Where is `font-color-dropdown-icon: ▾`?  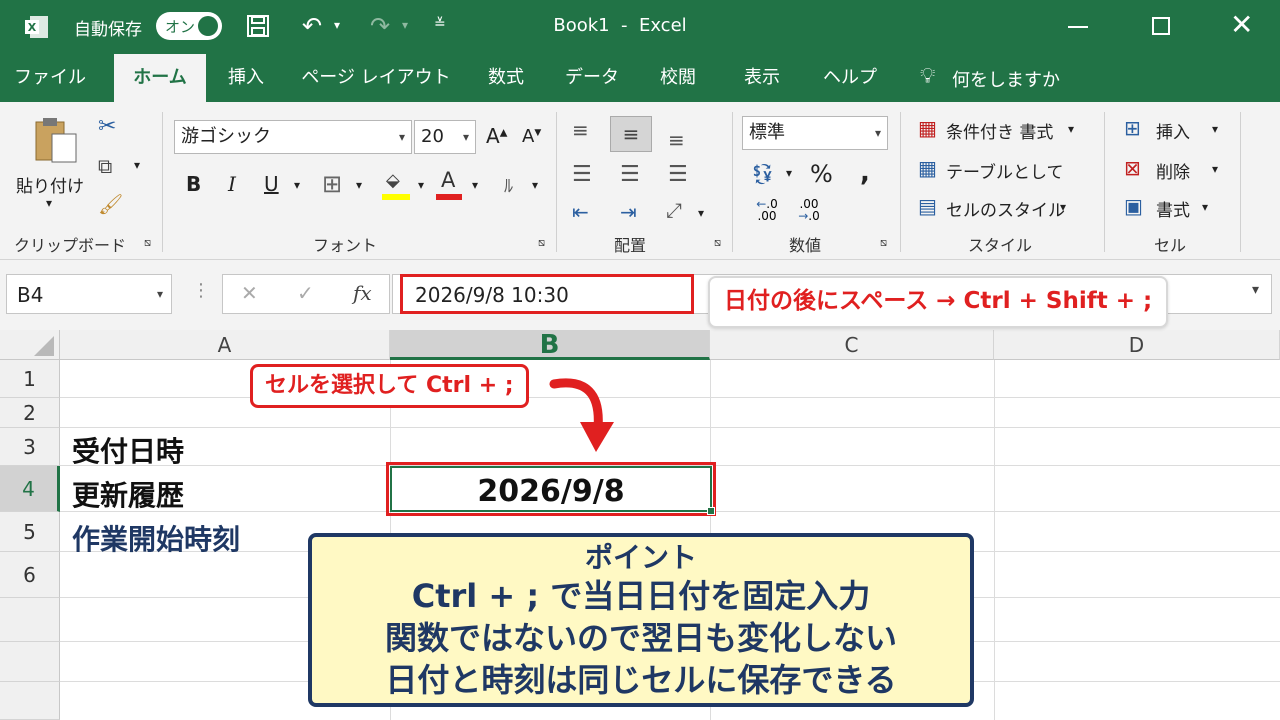
font-color-dropdown-icon: ▾ is located at coordinates (475, 185).